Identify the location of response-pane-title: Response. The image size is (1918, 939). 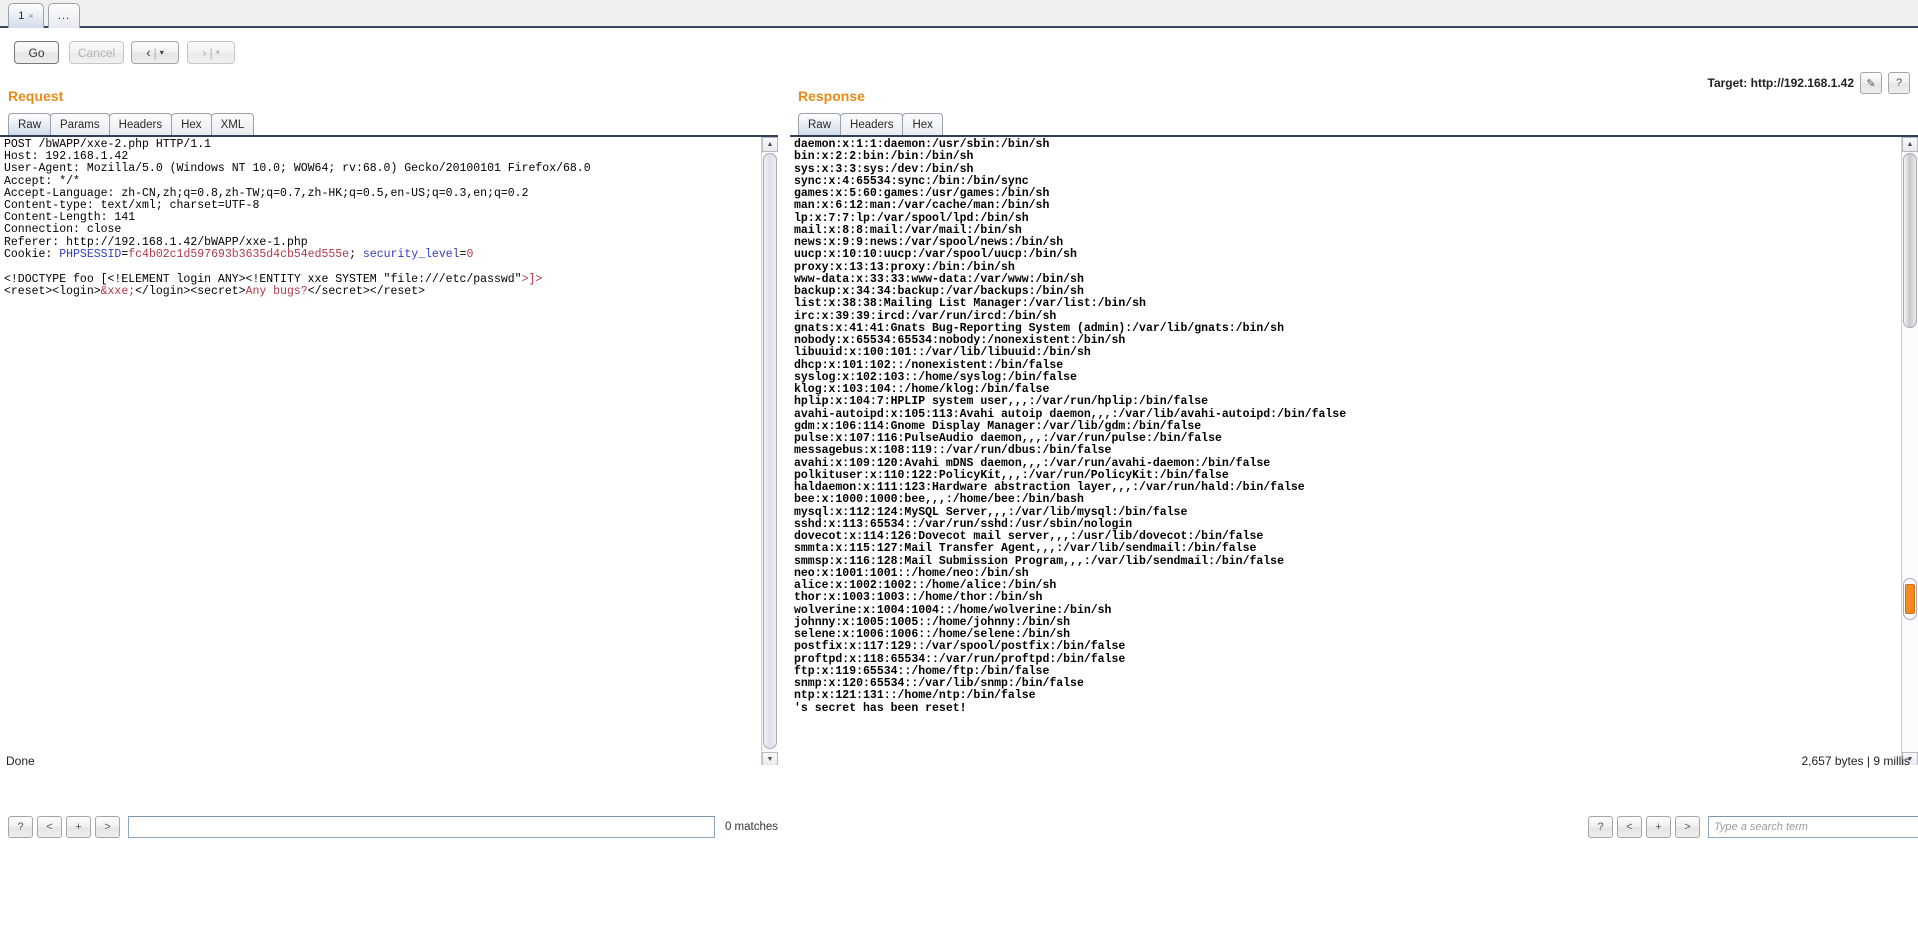
(831, 96).